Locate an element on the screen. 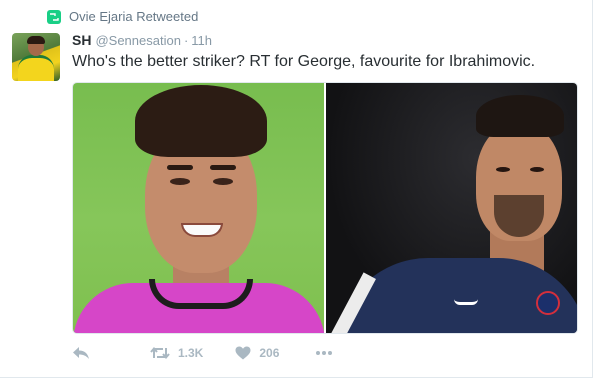 This screenshot has height=378, width=593. avatar is located at coordinates (36, 57).